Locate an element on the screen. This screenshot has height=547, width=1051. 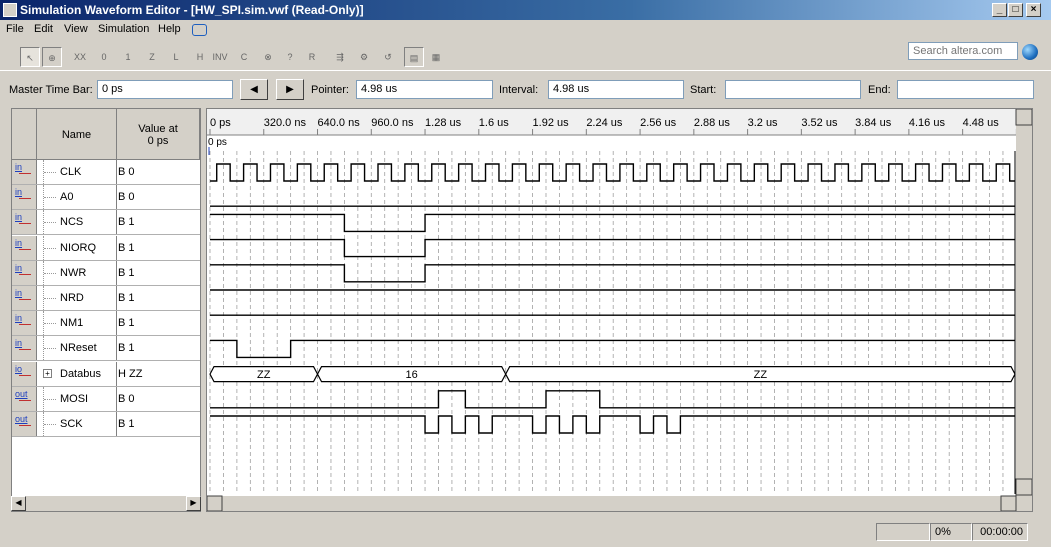
end-field is located at coordinates (965, 89).